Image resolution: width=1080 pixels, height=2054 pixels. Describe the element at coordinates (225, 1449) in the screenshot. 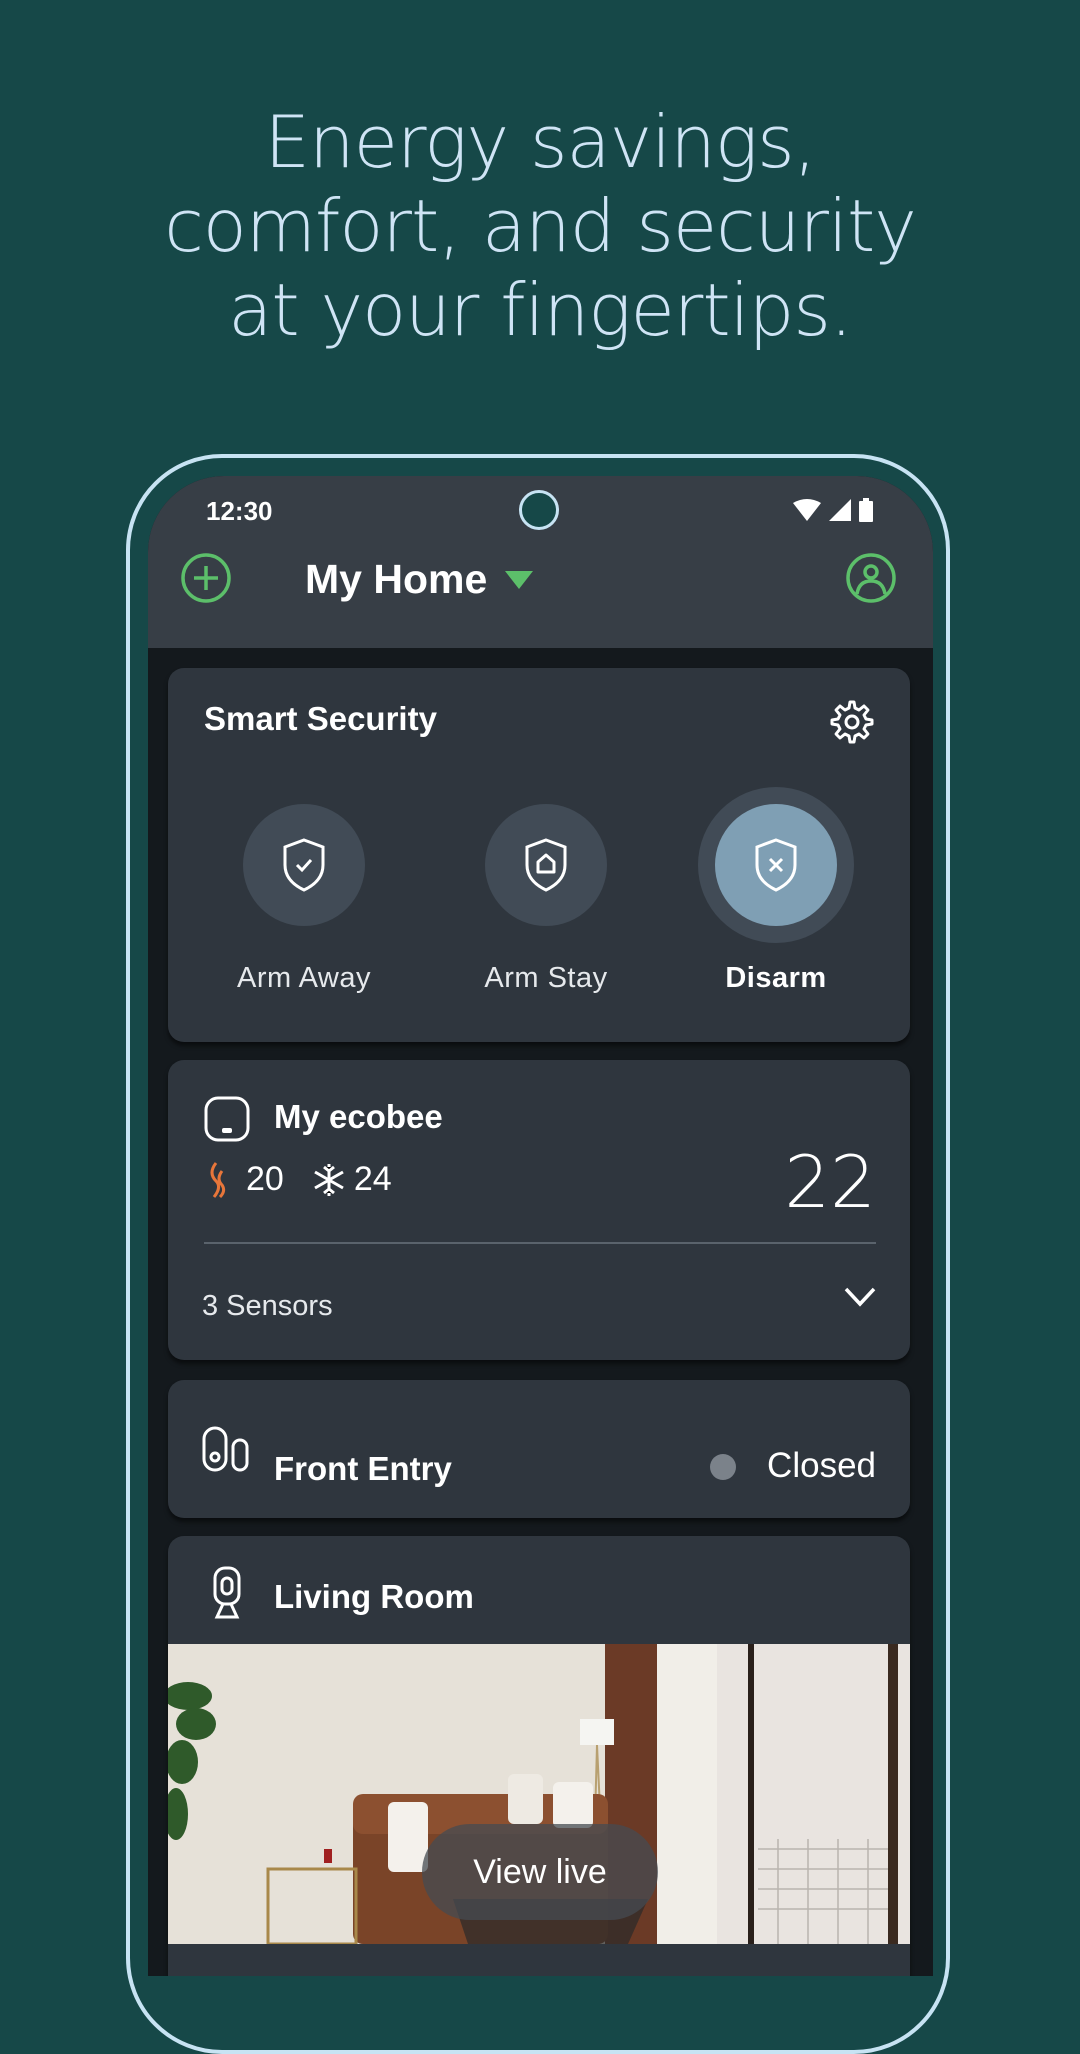

I see `contact-sensor-icon` at that location.